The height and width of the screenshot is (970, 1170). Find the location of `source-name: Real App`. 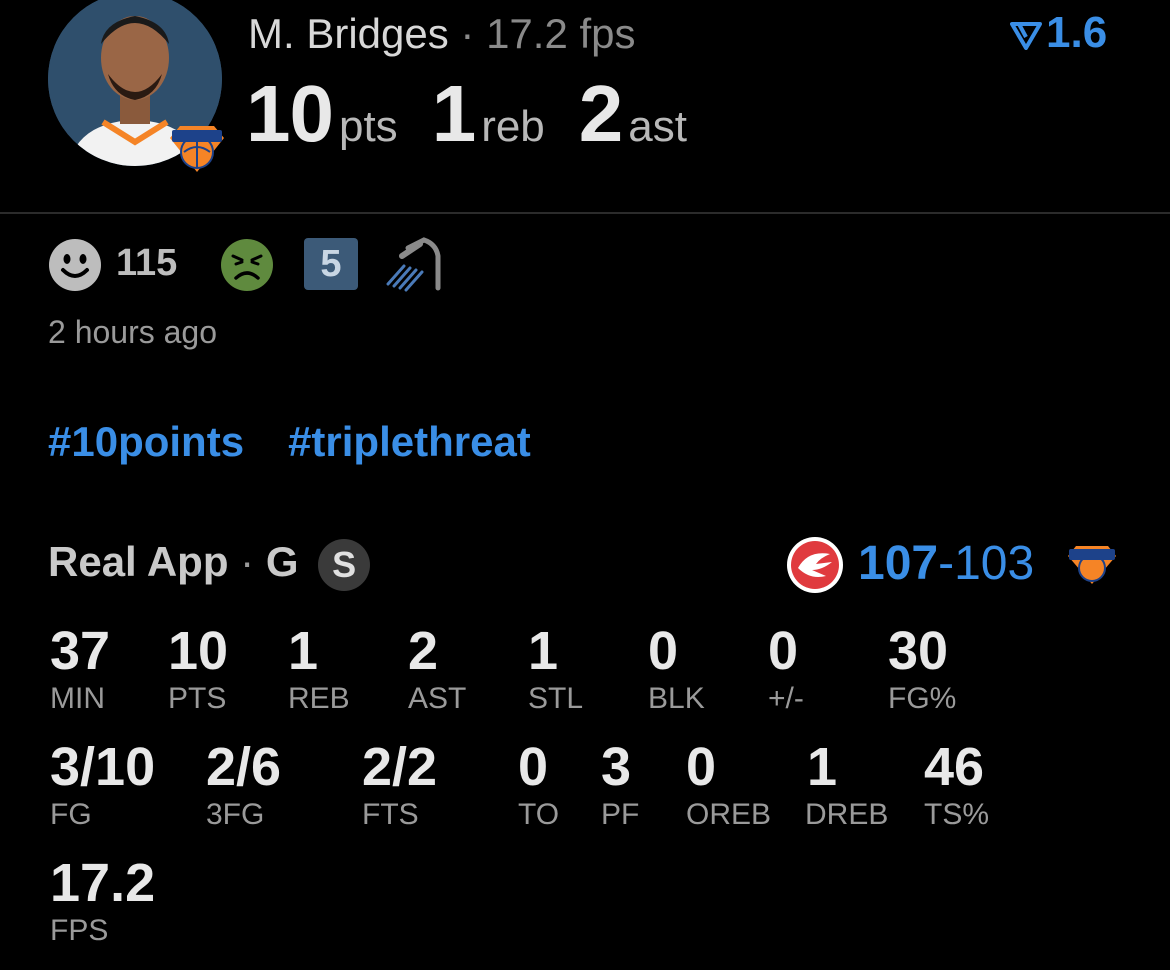

source-name: Real App is located at coordinates (138, 561).